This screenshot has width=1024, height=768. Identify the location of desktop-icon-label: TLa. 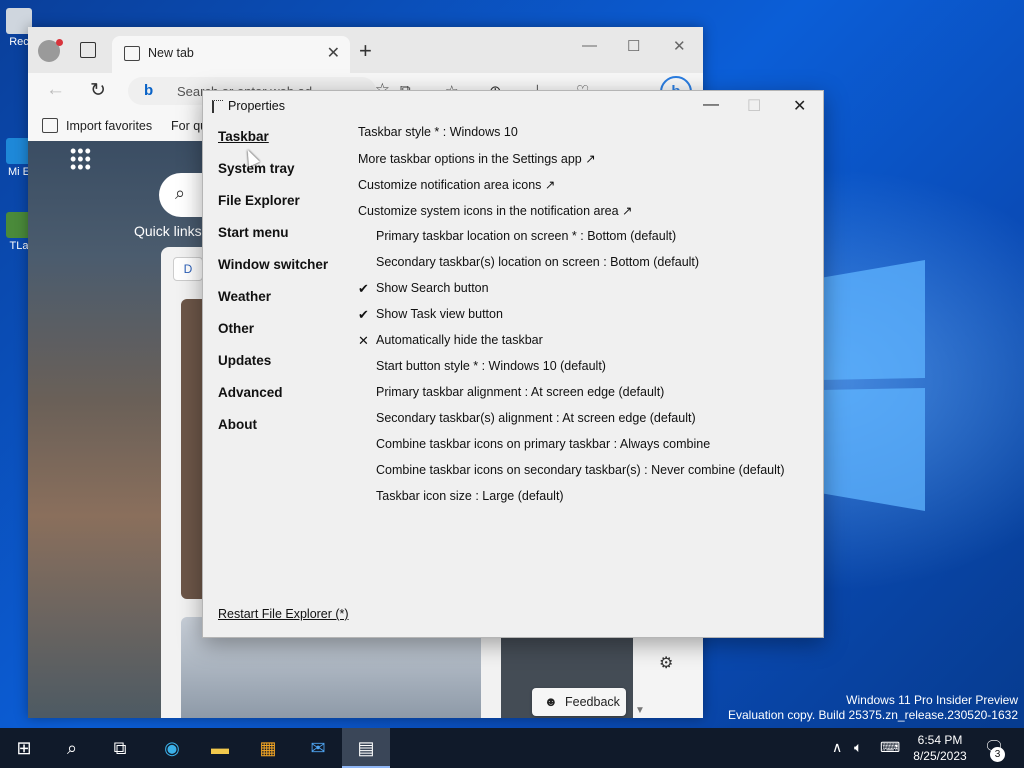
(19, 246).